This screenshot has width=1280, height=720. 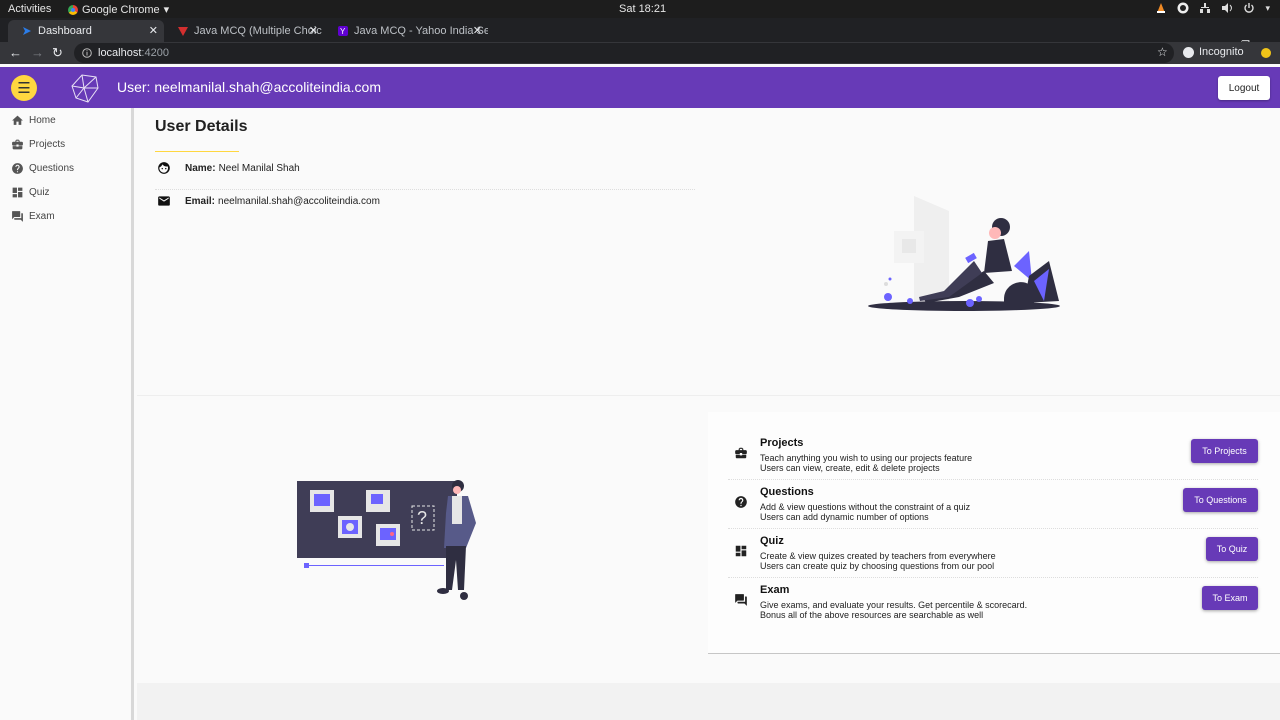 I want to click on sidebar-item-label: Exam, so click(x=42, y=216).